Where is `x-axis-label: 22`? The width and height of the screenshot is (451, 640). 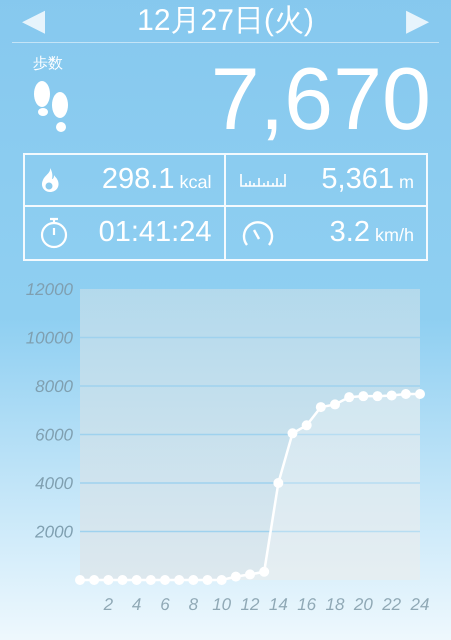
x-axis-label: 22 is located at coordinates (392, 604).